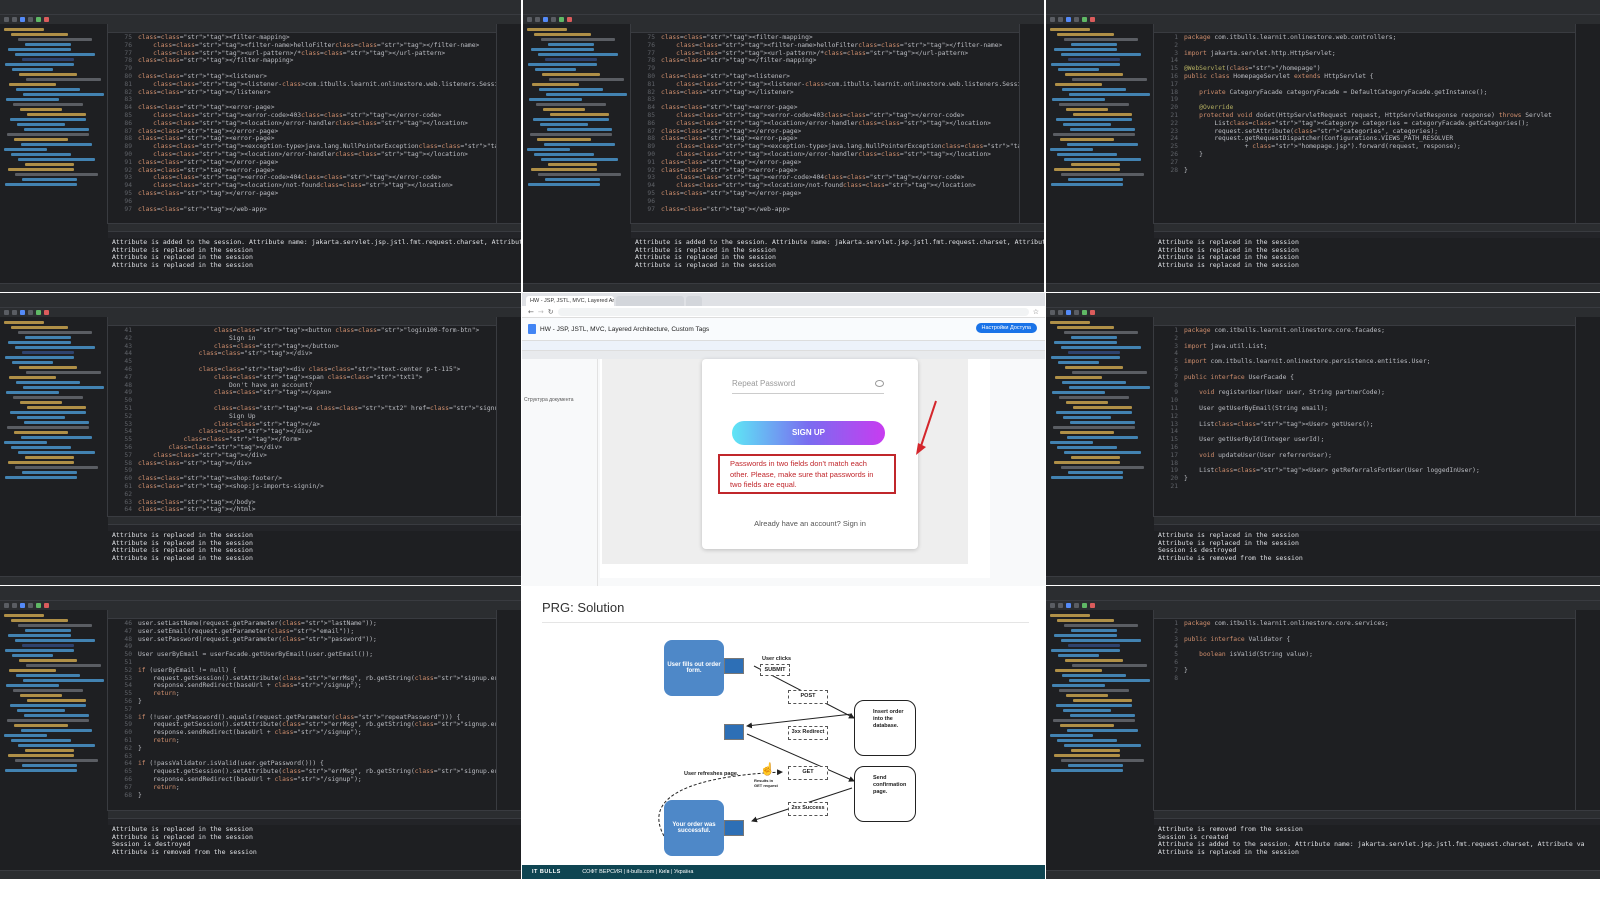  Describe the element at coordinates (302, 479) in the screenshot. I see `code-line: 60 class=class="str">"tag"><shop:footer/>` at that location.